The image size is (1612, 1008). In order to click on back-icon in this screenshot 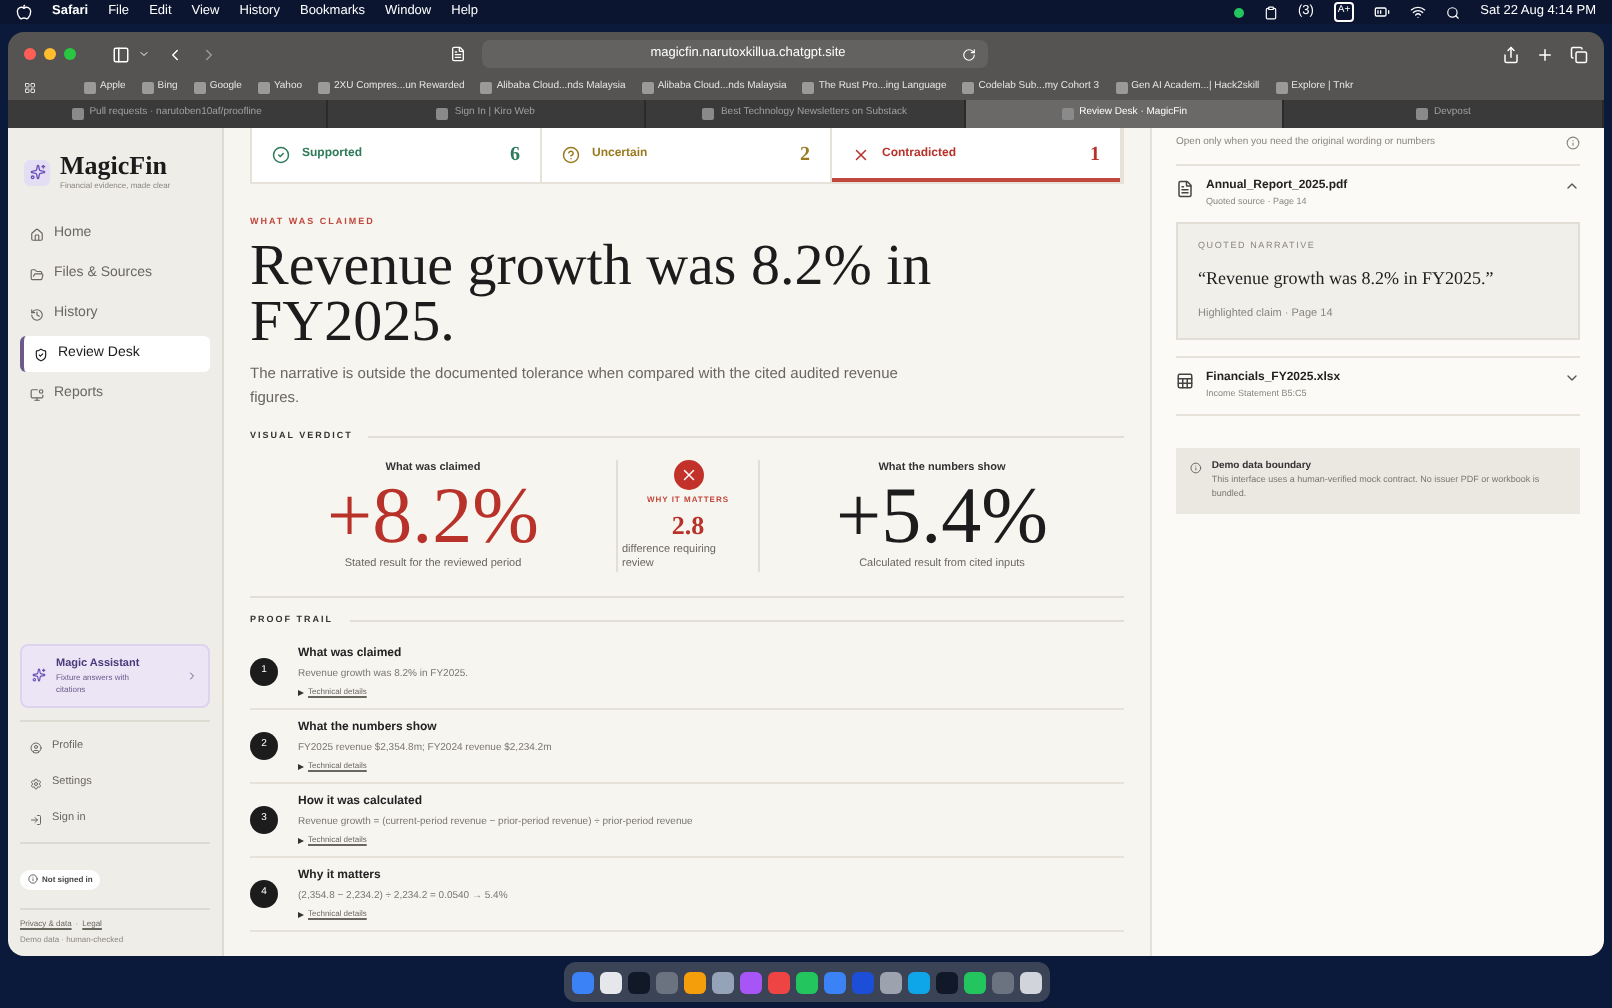, I will do `click(175, 54)`.